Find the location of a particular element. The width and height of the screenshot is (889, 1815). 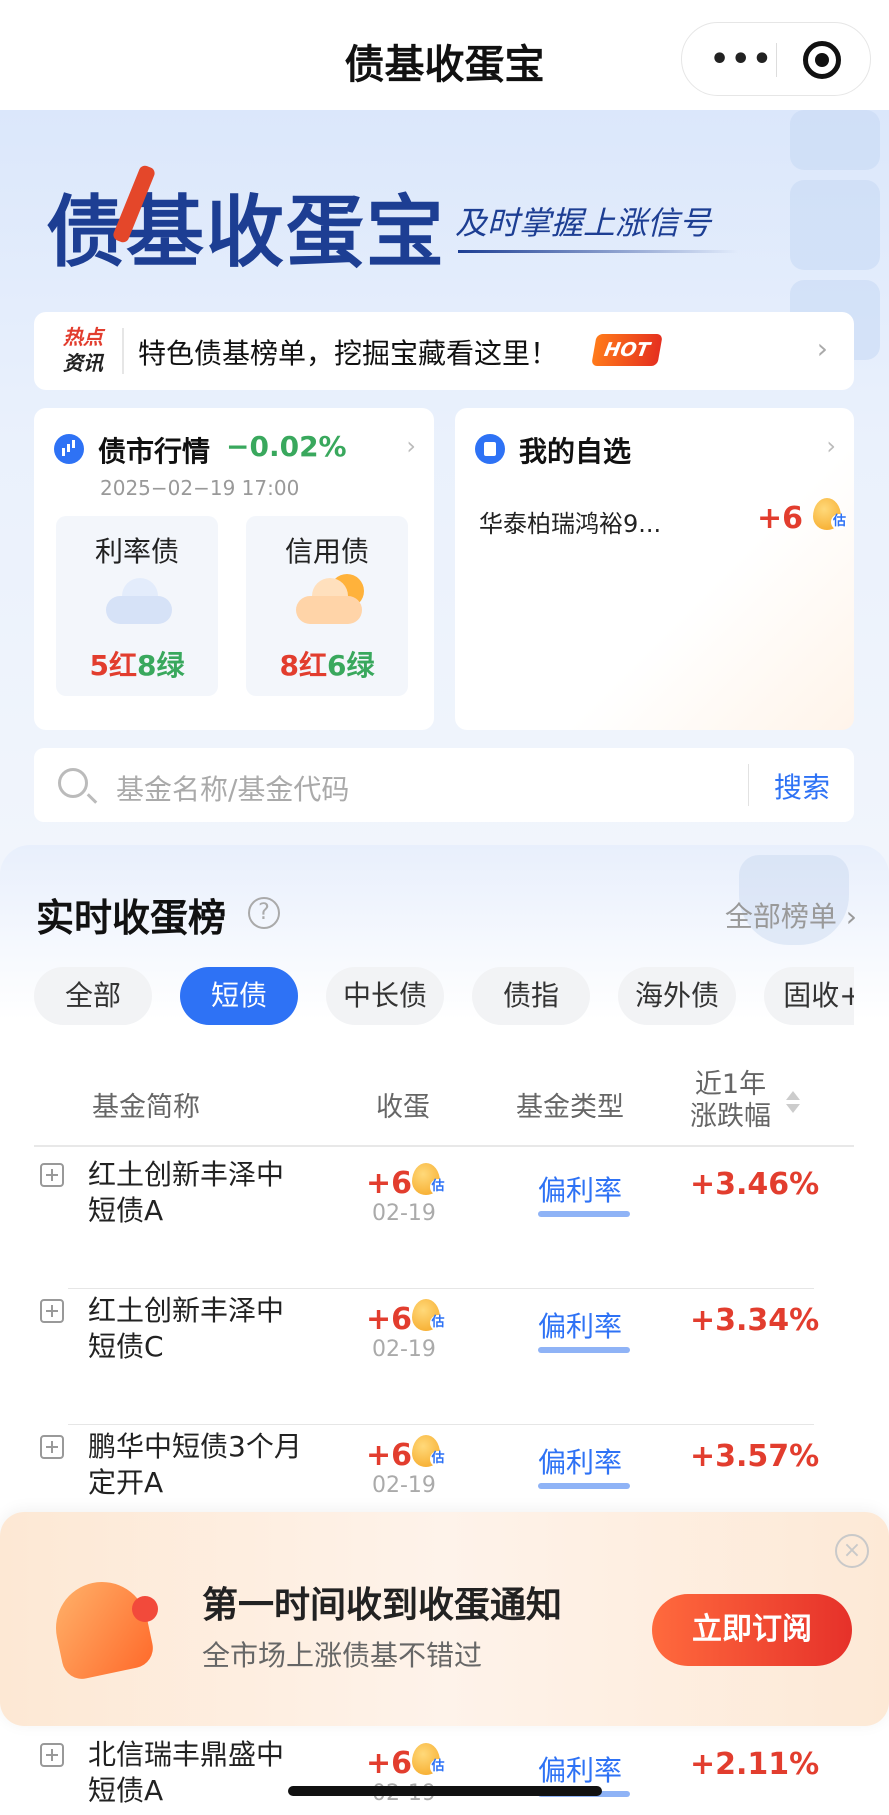

search-input: 基金名称/基金代码 is located at coordinates (232, 788).